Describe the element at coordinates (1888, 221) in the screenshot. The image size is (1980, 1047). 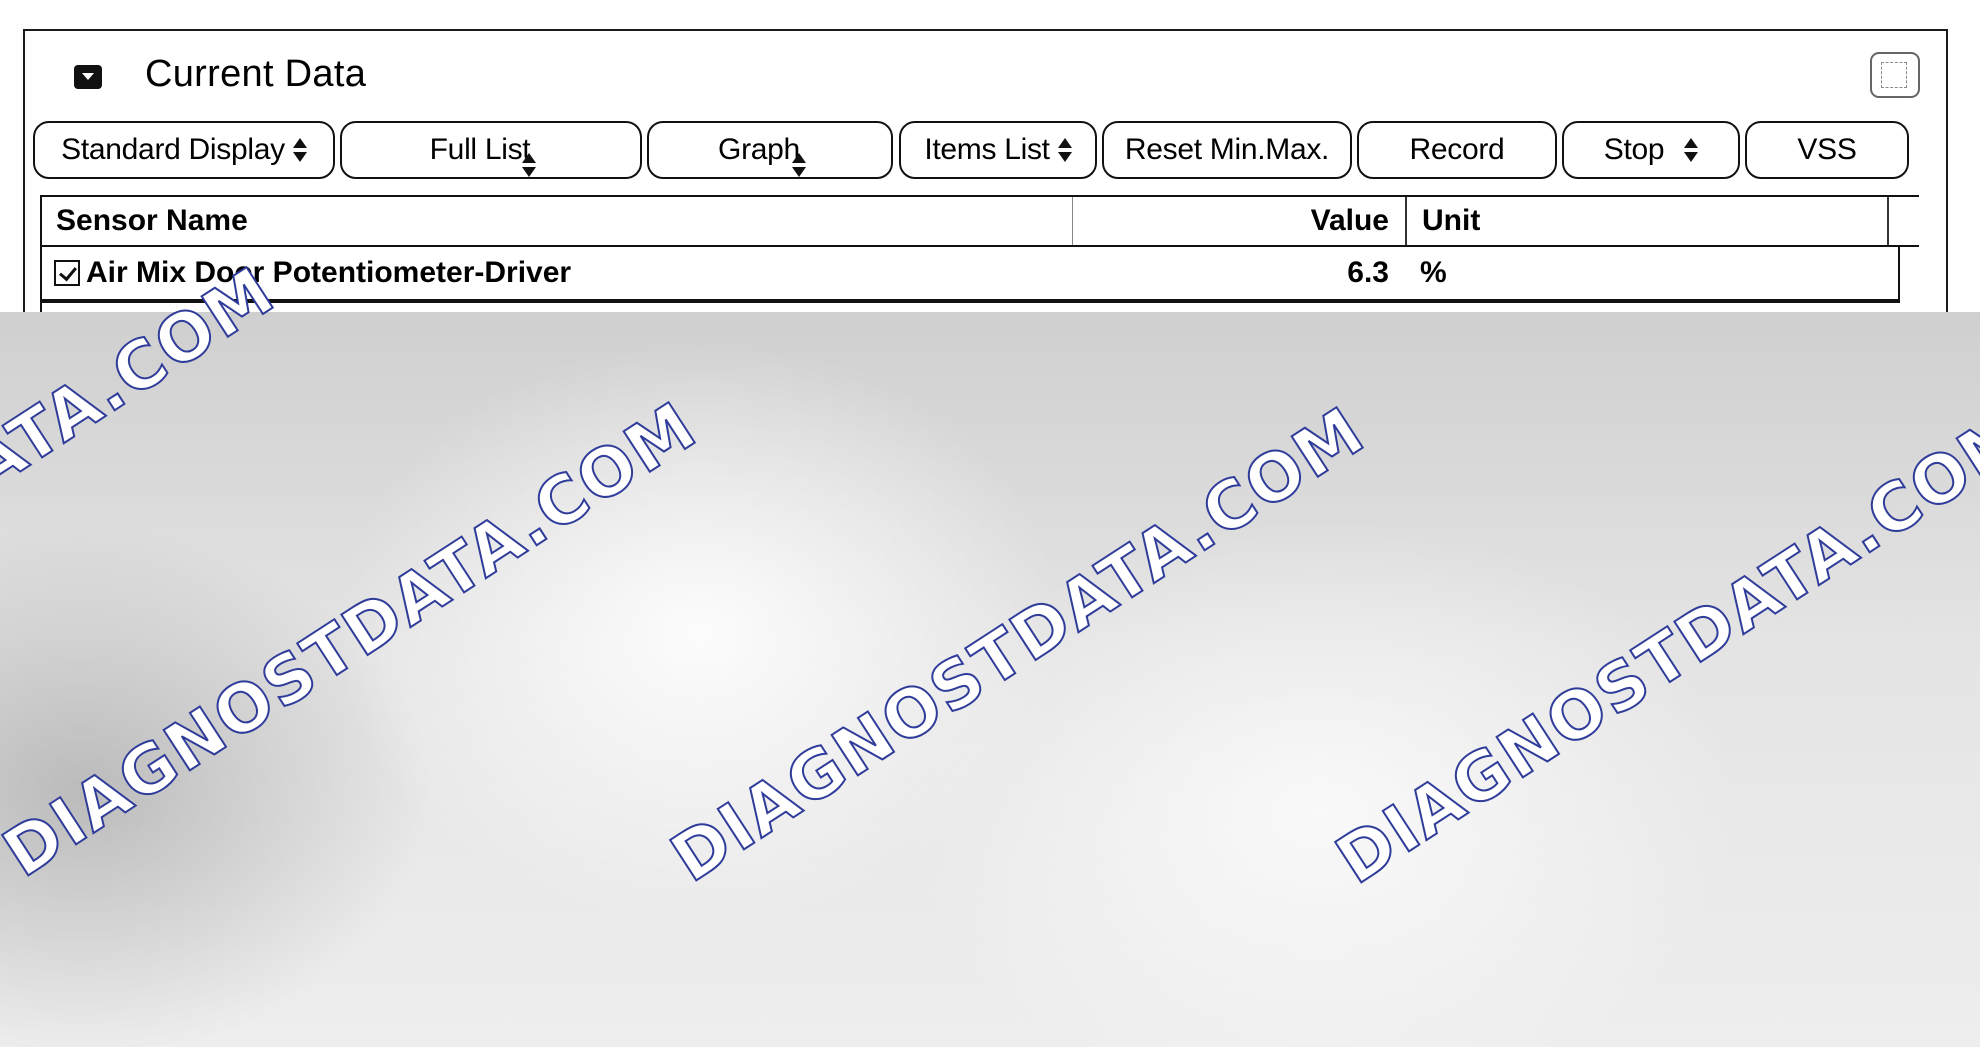
I see `column-divider` at that location.